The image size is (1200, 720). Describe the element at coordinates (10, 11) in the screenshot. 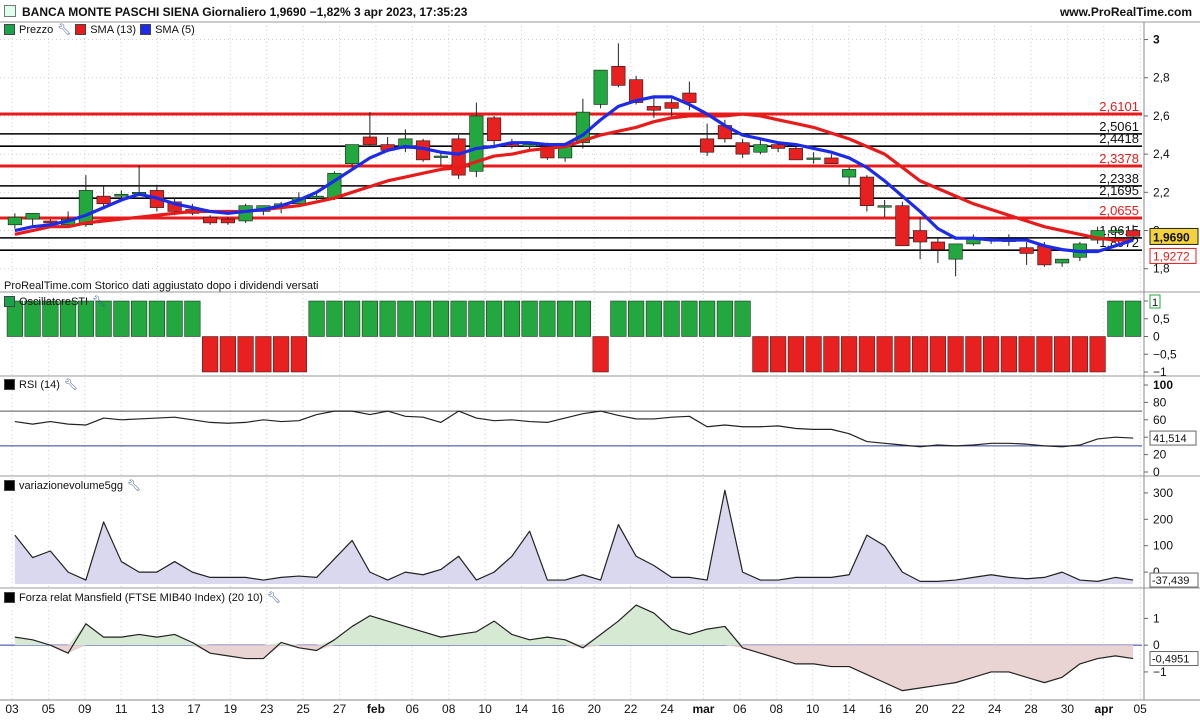

I see `window-icon` at that location.